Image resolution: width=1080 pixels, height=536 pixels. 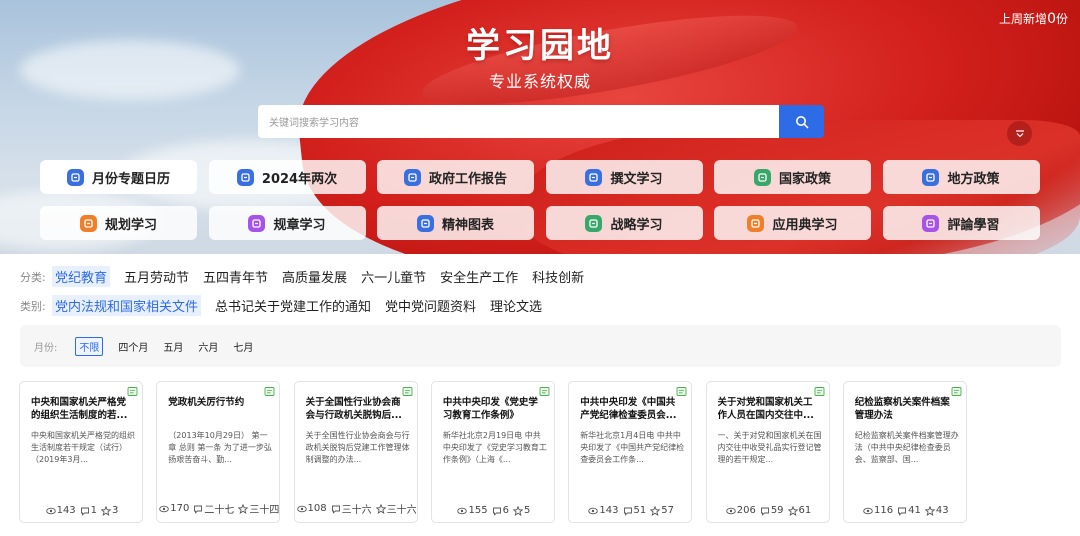 What do you see at coordinates (213, 508) in the screenshot?
I see `comment-count: 二十七` at bounding box center [213, 508].